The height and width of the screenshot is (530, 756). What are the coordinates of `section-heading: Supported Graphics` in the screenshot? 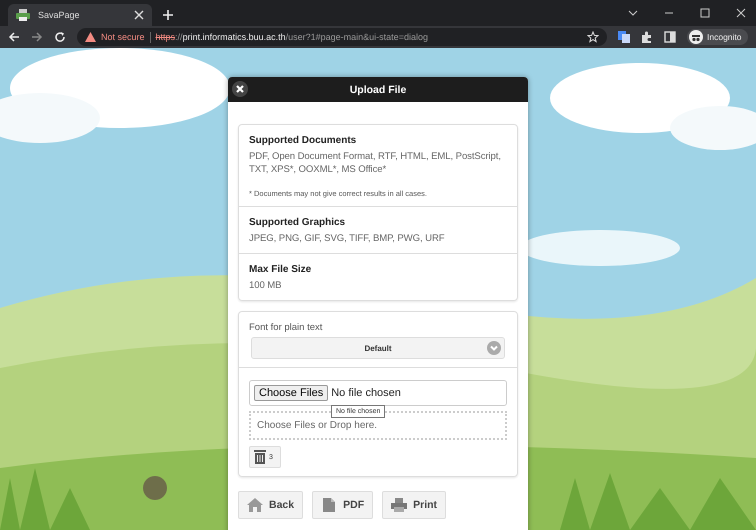 It's located at (297, 222).